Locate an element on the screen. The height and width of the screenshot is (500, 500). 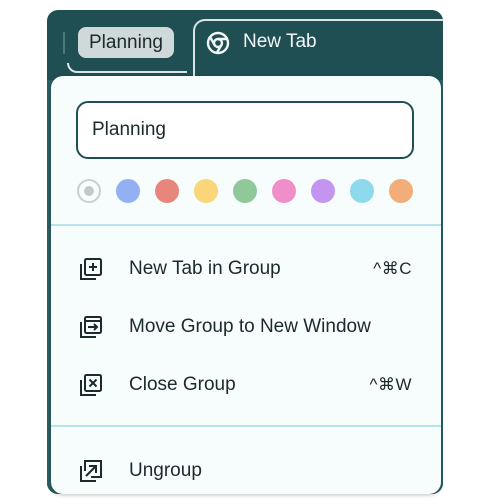
ungroup-item: Ungroup is located at coordinates (246, 470).